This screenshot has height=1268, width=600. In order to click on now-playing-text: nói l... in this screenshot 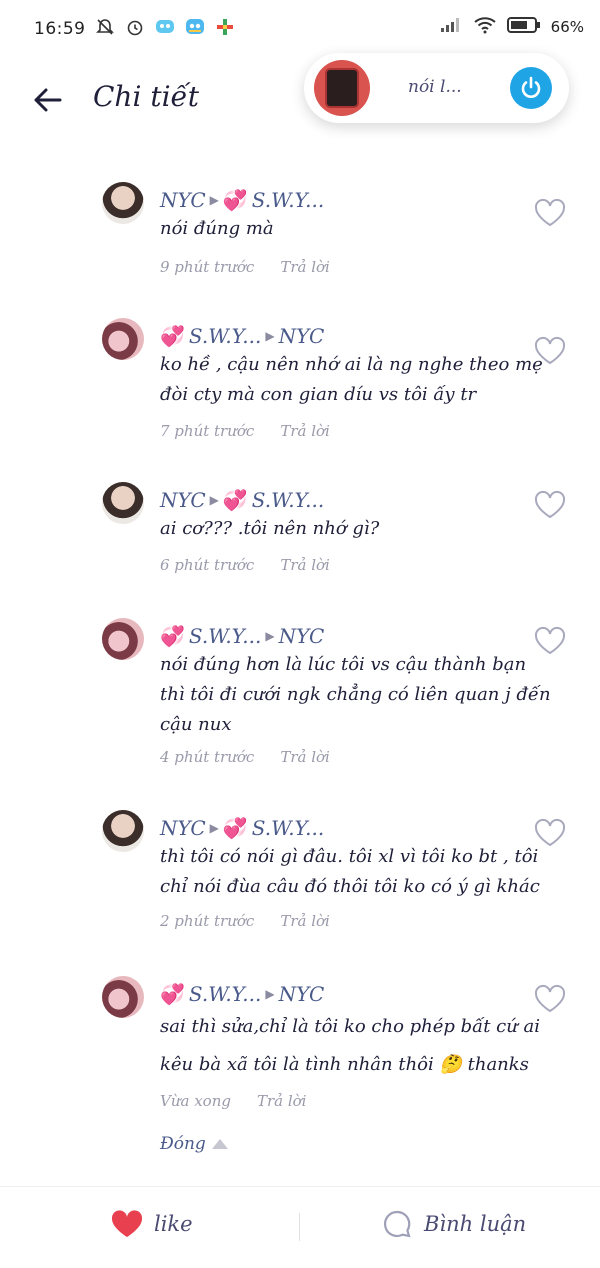, I will do `click(435, 87)`.